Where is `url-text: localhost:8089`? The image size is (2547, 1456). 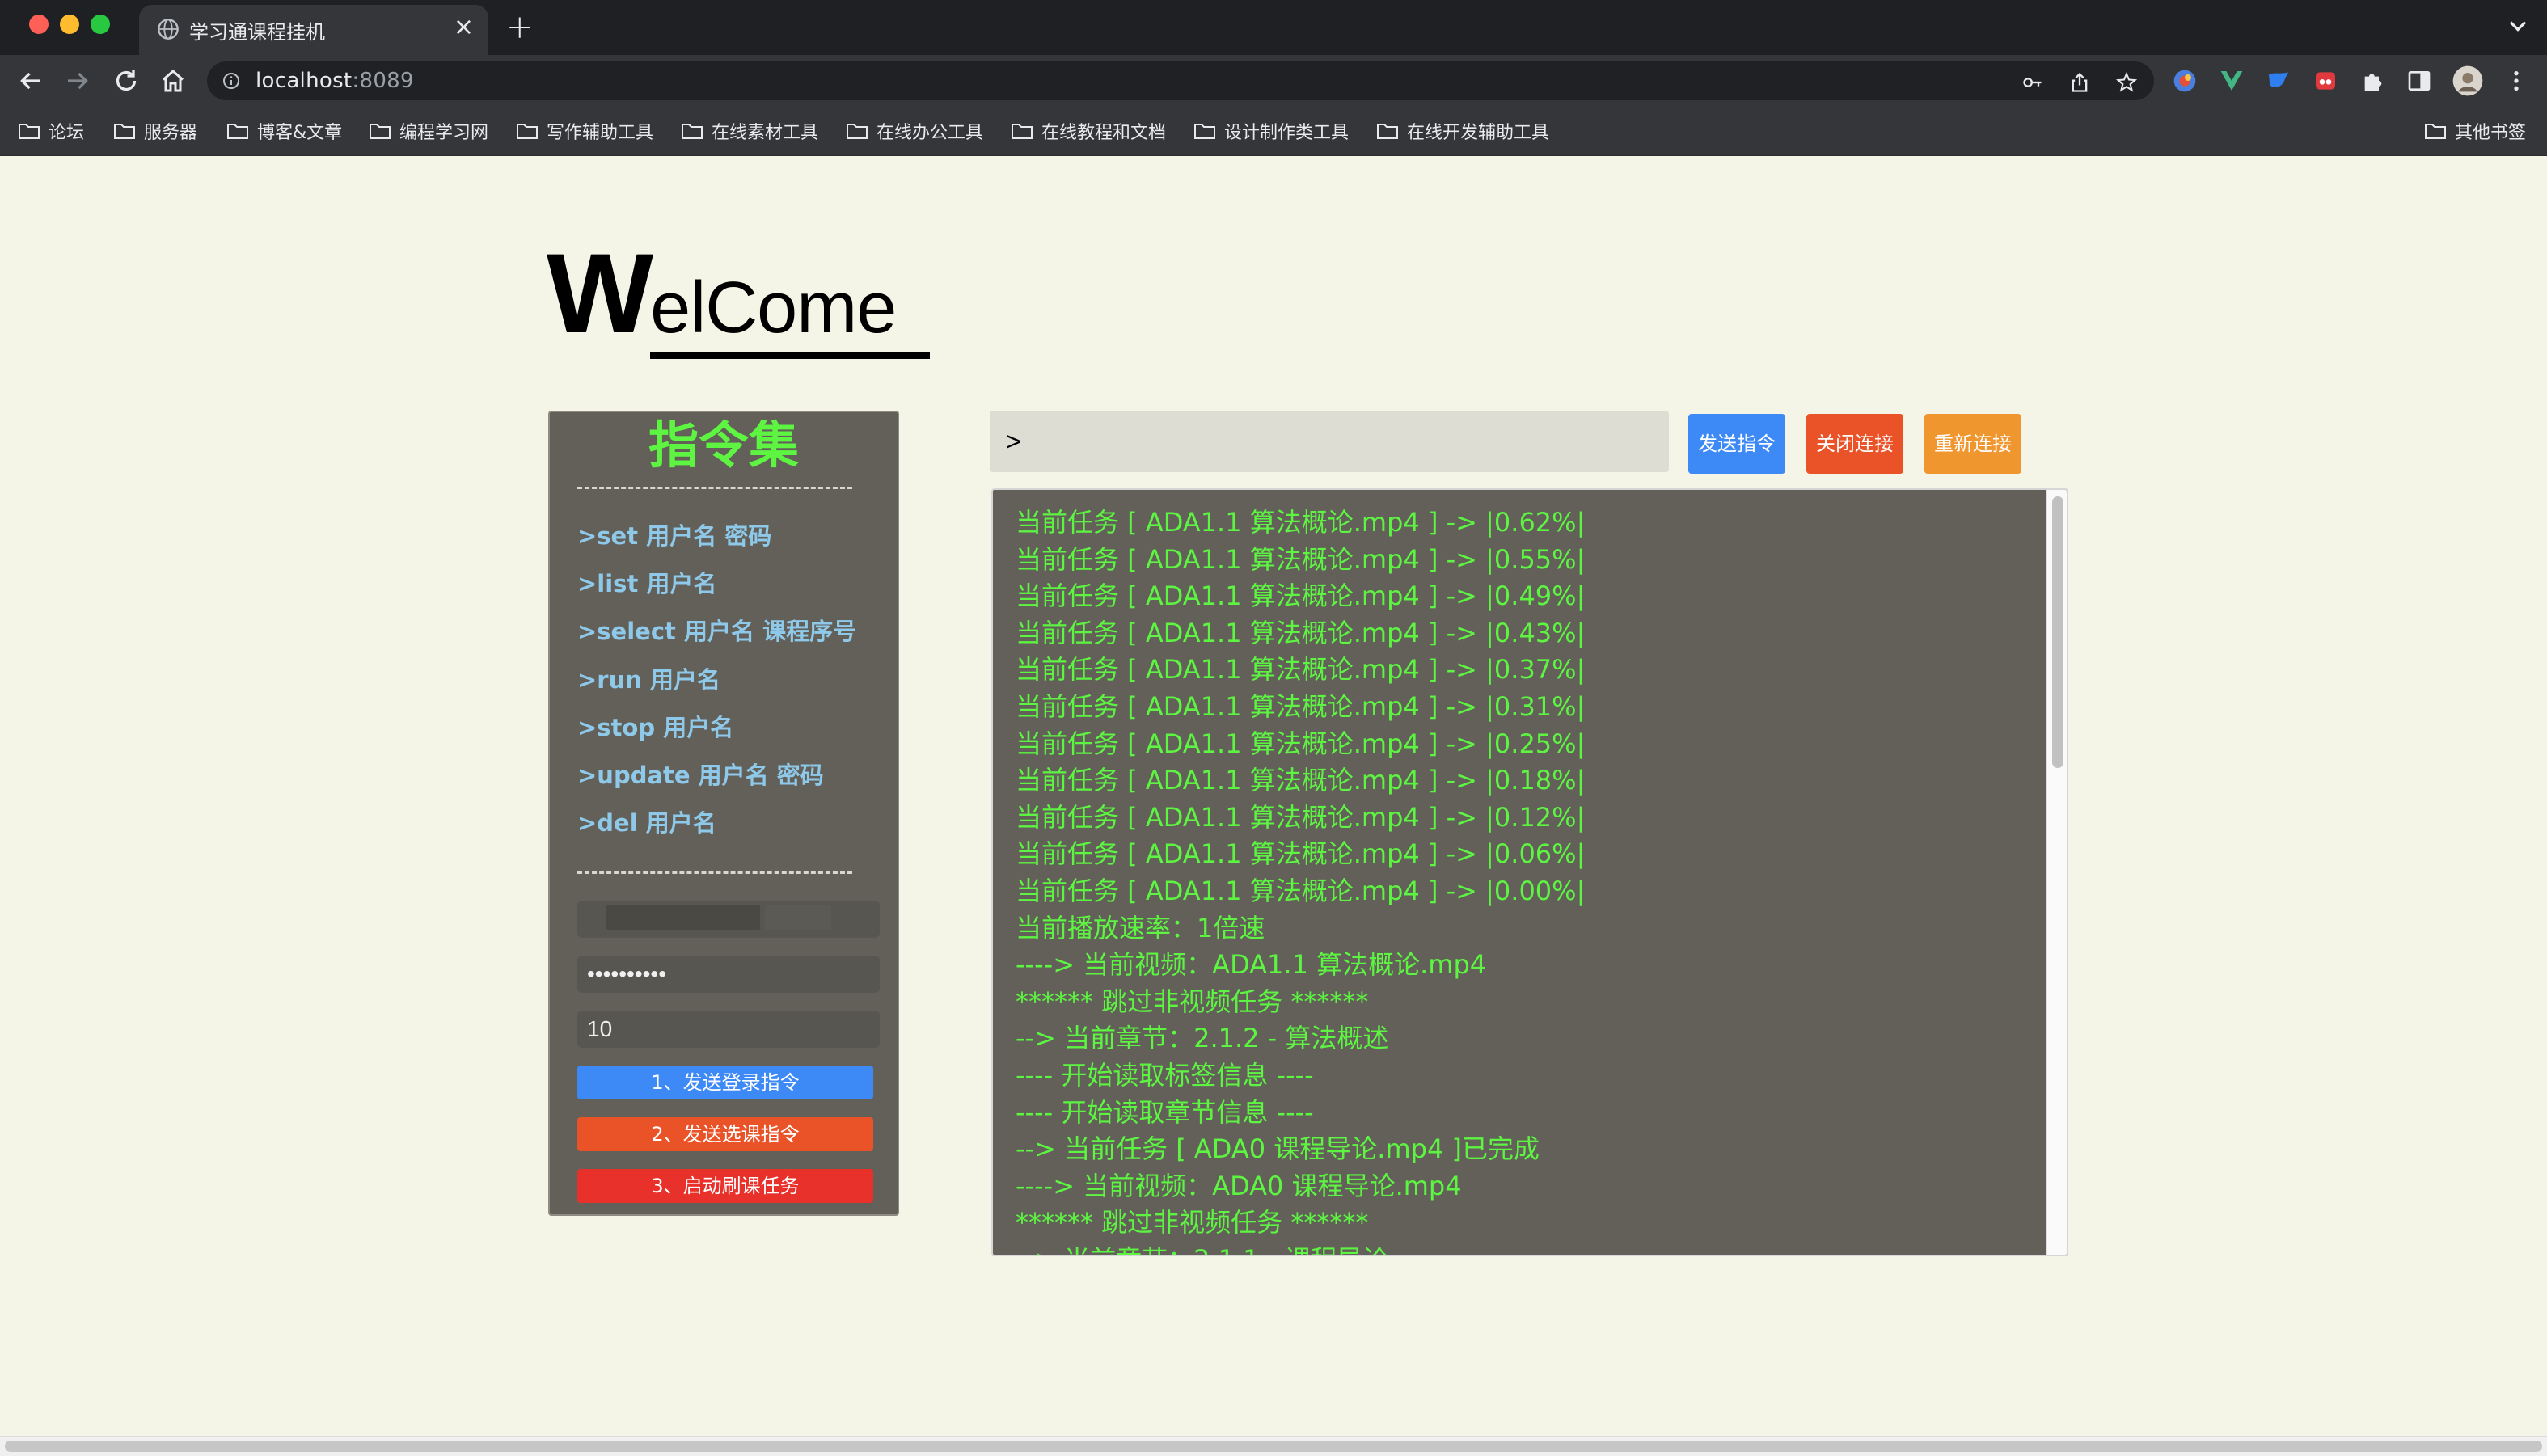
url-text: localhost:8089 is located at coordinates (335, 81).